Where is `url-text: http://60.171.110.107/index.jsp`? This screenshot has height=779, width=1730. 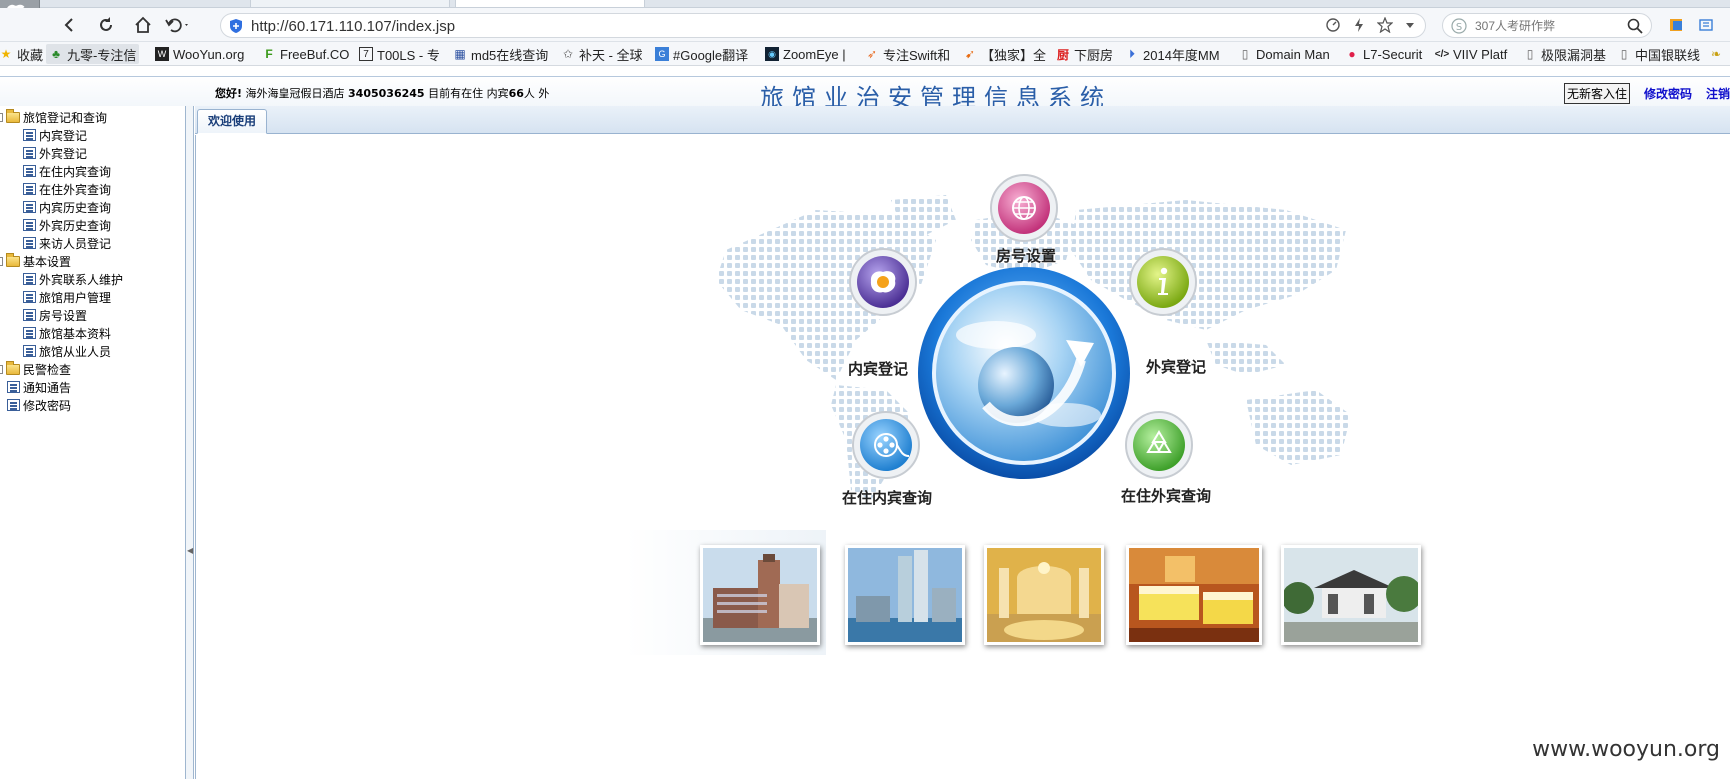 url-text: http://60.171.110.107/index.jsp is located at coordinates (353, 26).